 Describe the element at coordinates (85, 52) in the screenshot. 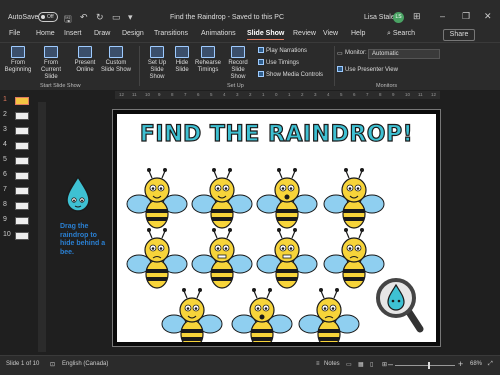

I see `present-online-icon` at that location.